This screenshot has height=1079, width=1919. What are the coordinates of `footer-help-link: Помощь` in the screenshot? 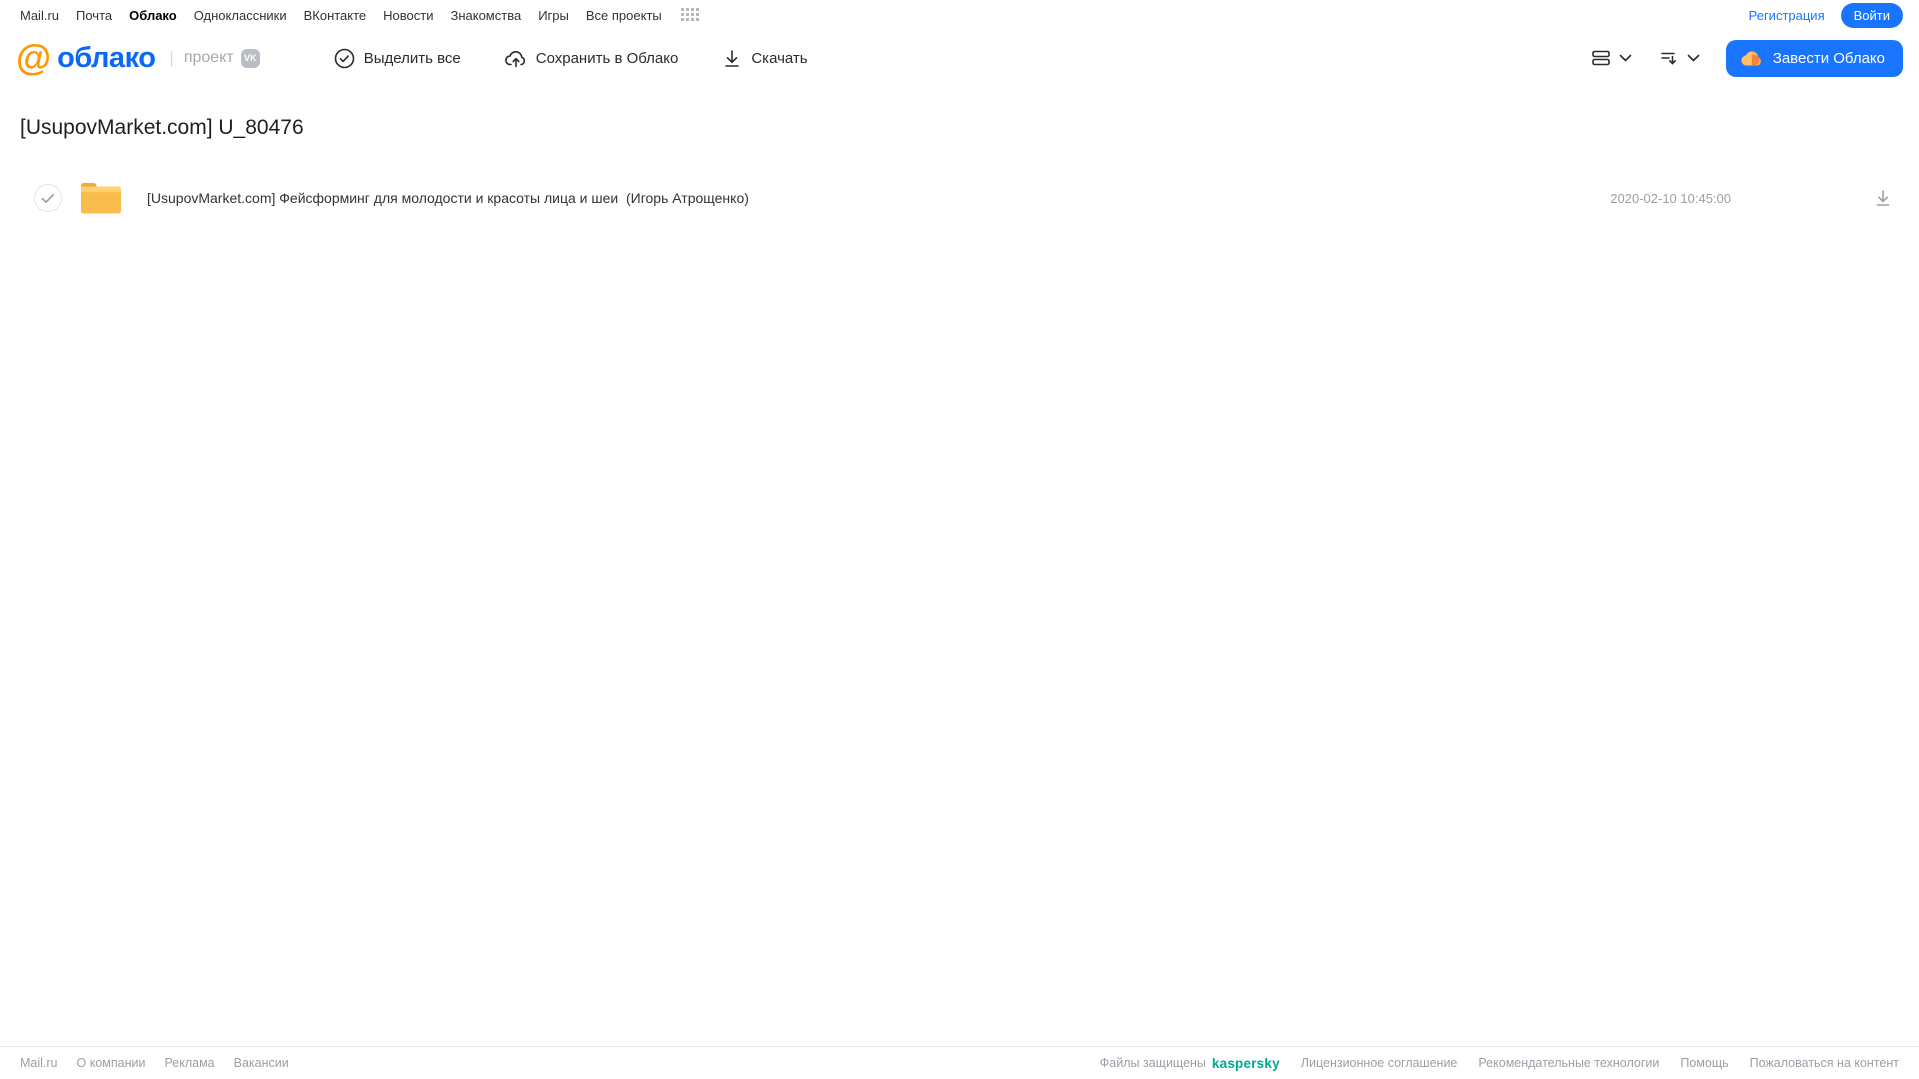 It's located at (1704, 1063).